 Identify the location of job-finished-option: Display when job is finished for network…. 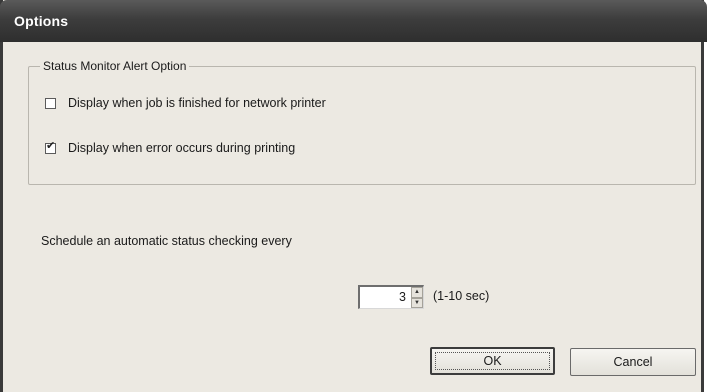
(185, 103).